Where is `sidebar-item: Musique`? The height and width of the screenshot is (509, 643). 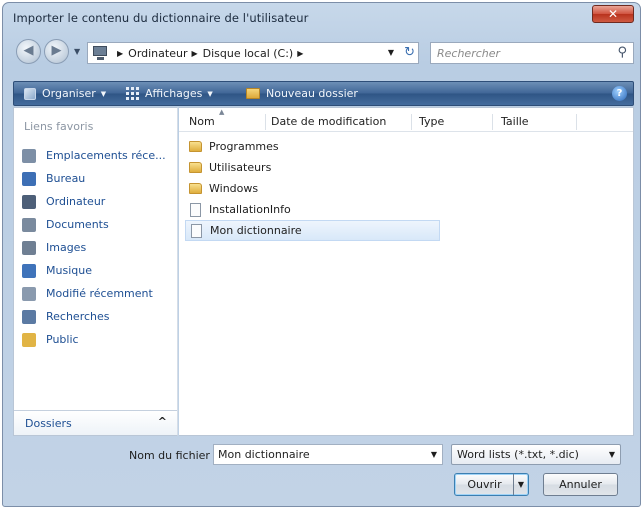
sidebar-item: Musique is located at coordinates (98, 270).